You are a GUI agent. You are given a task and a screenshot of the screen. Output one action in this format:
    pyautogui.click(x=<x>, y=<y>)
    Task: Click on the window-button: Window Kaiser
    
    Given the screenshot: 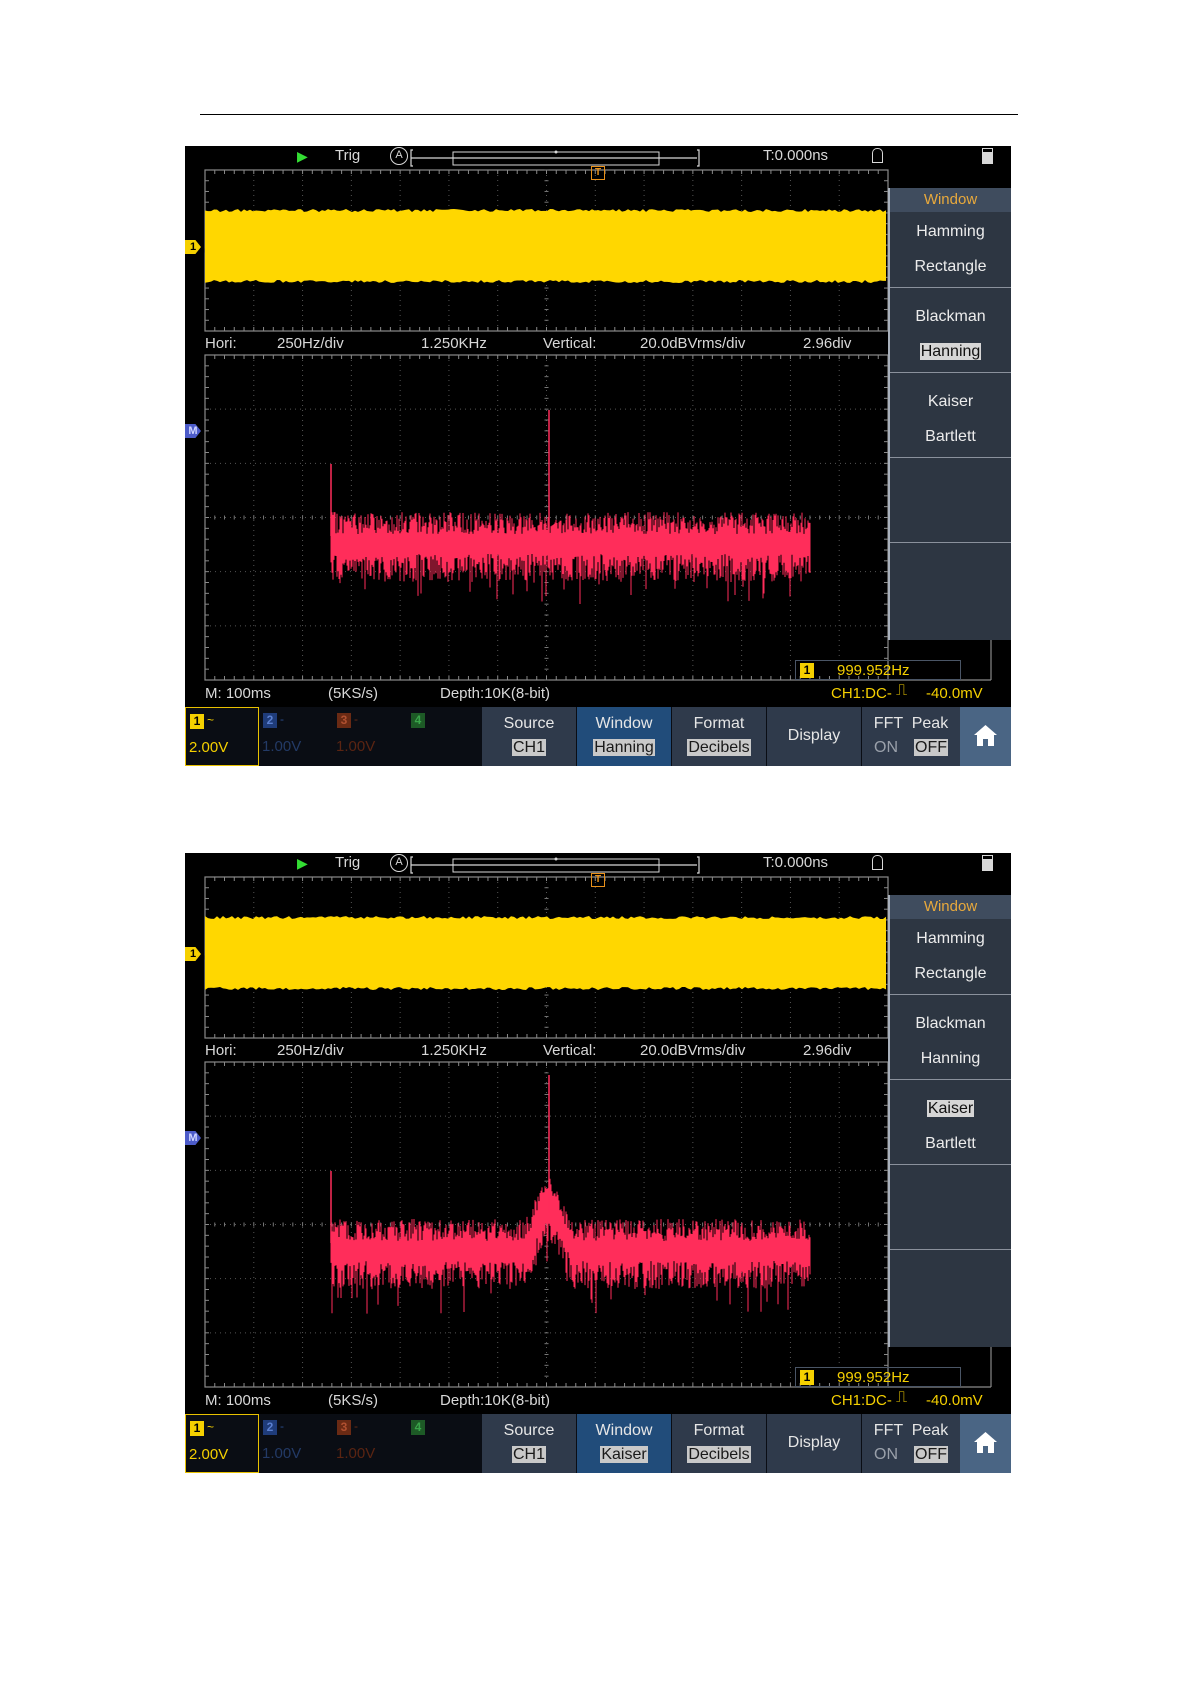 What is the action you would take?
    pyautogui.click(x=623, y=1443)
    